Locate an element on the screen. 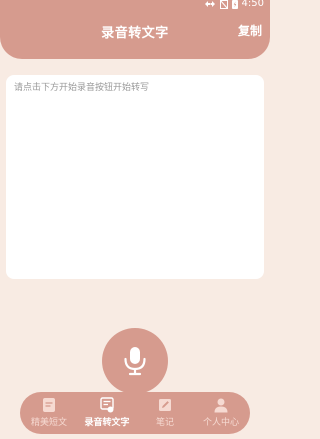  page-title: 录音转文字 is located at coordinates (135, 33).